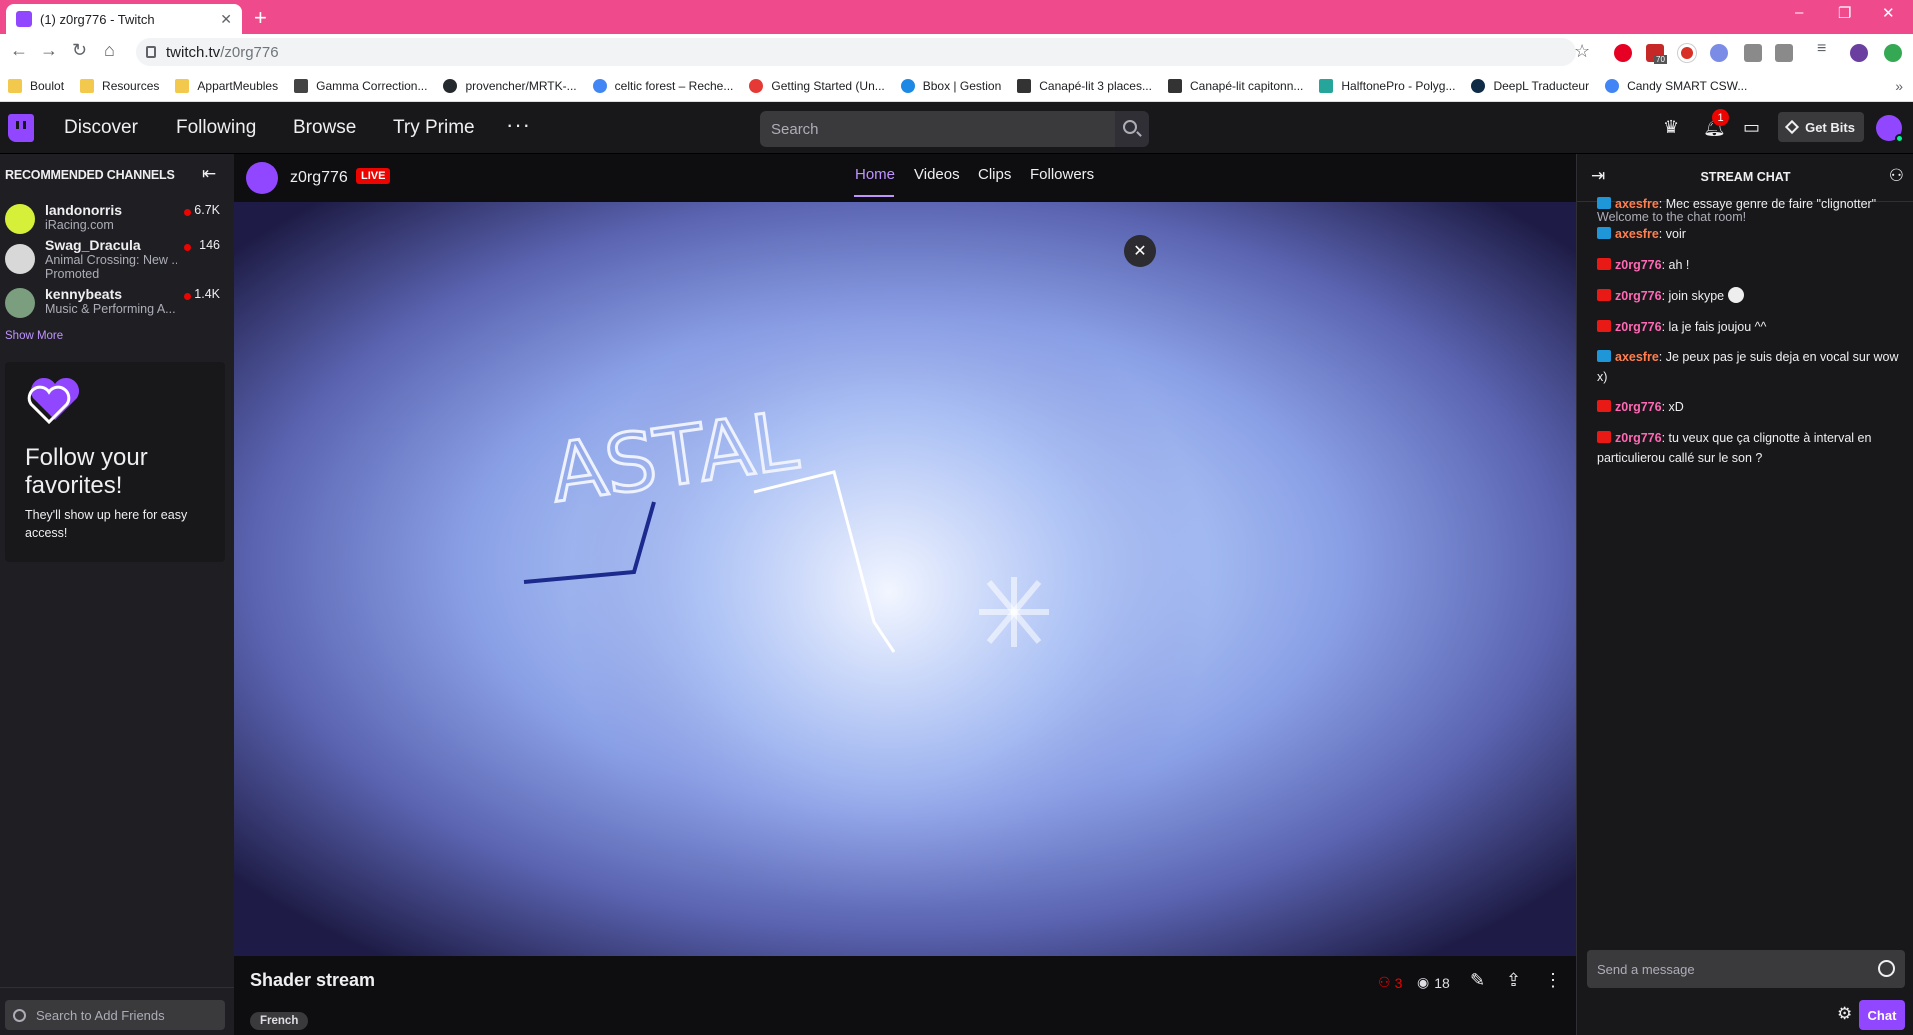 The width and height of the screenshot is (1913, 1035). Describe the element at coordinates (1896, 176) in the screenshot. I see `chat-users-icon: ⚇` at that location.